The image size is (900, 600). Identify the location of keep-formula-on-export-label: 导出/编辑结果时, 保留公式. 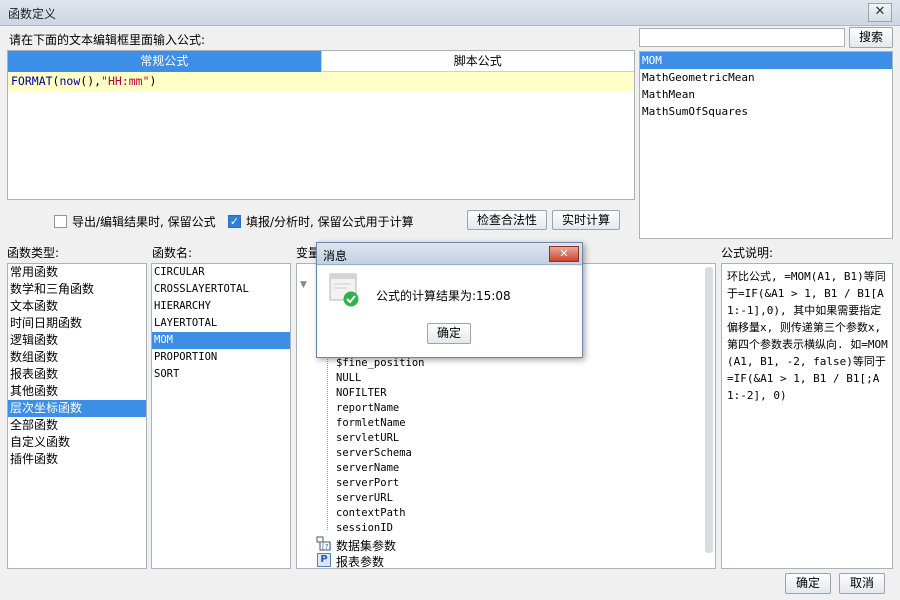
(144, 222).